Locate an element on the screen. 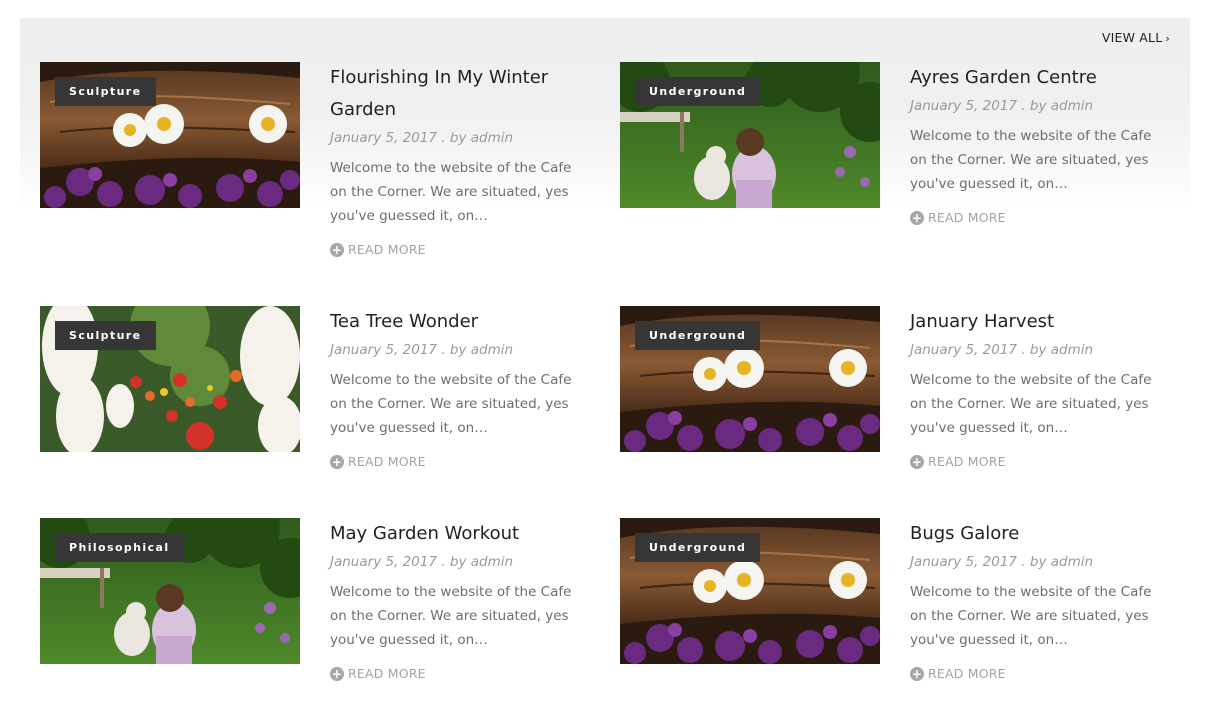 The width and height of the screenshot is (1219, 718). post-thumbnail: Philosophical is located at coordinates (170, 591).